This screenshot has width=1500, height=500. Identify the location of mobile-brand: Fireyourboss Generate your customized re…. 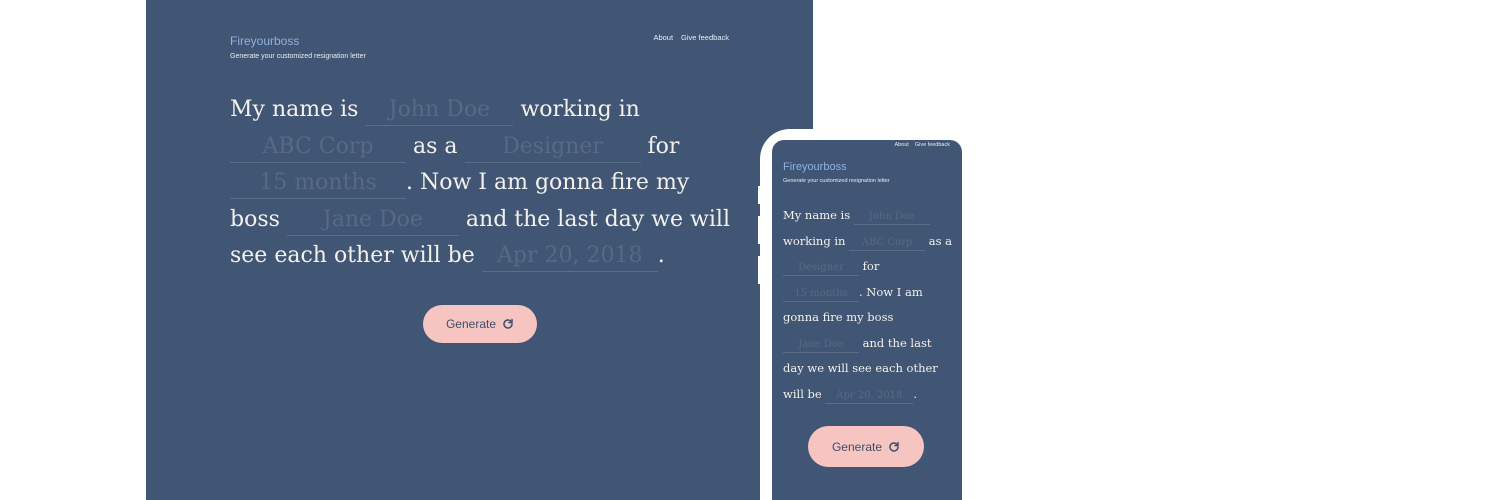
(836, 173).